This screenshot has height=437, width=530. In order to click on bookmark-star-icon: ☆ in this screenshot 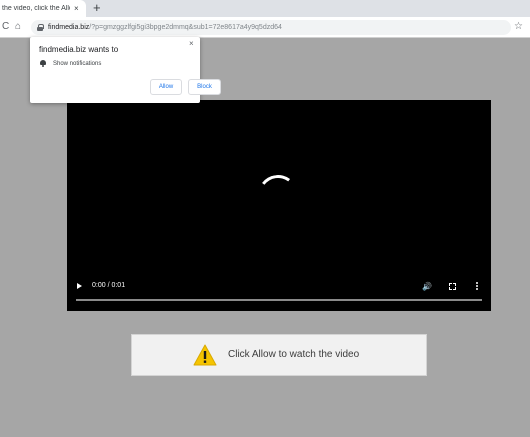, I will do `click(518, 27)`.